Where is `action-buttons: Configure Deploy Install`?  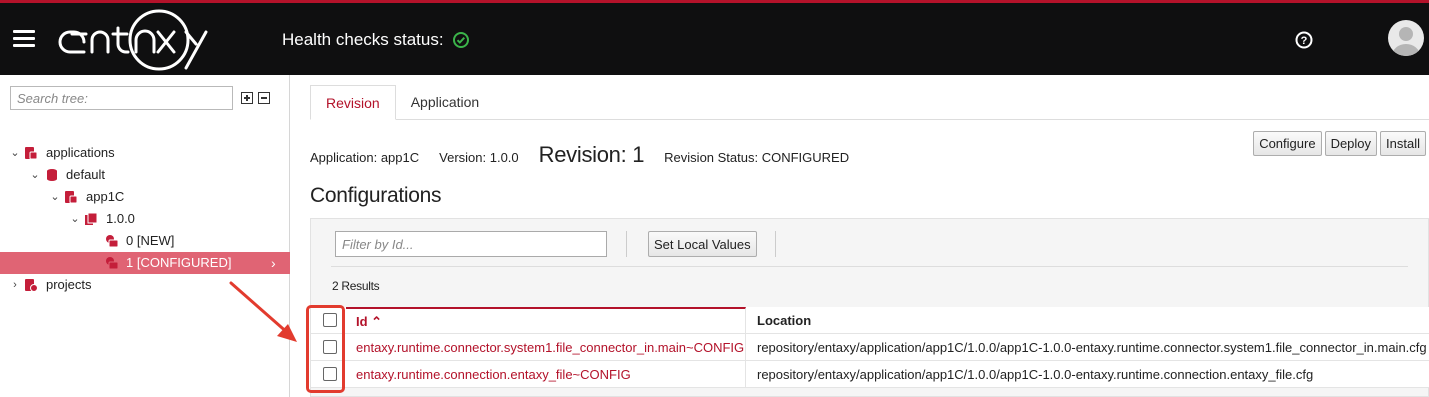
action-buttons: Configure Deploy Install is located at coordinates (1339, 143).